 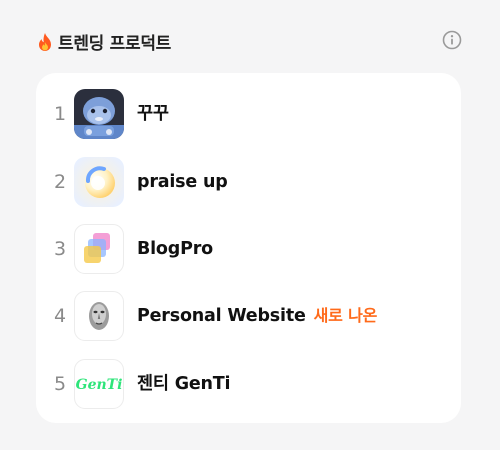 What do you see at coordinates (182, 182) in the screenshot?
I see `product-name: praise up` at bounding box center [182, 182].